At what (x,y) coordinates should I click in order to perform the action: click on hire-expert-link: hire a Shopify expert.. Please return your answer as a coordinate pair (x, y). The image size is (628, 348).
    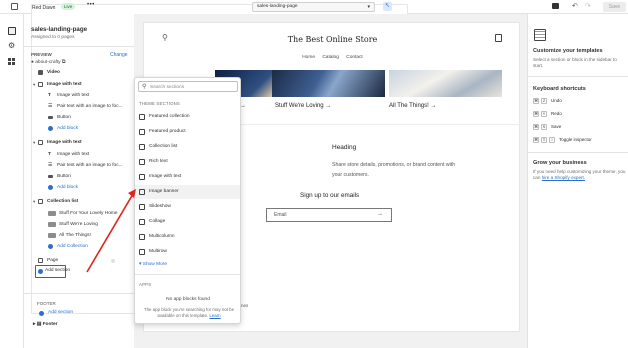
    Looking at the image, I should click on (563, 177).